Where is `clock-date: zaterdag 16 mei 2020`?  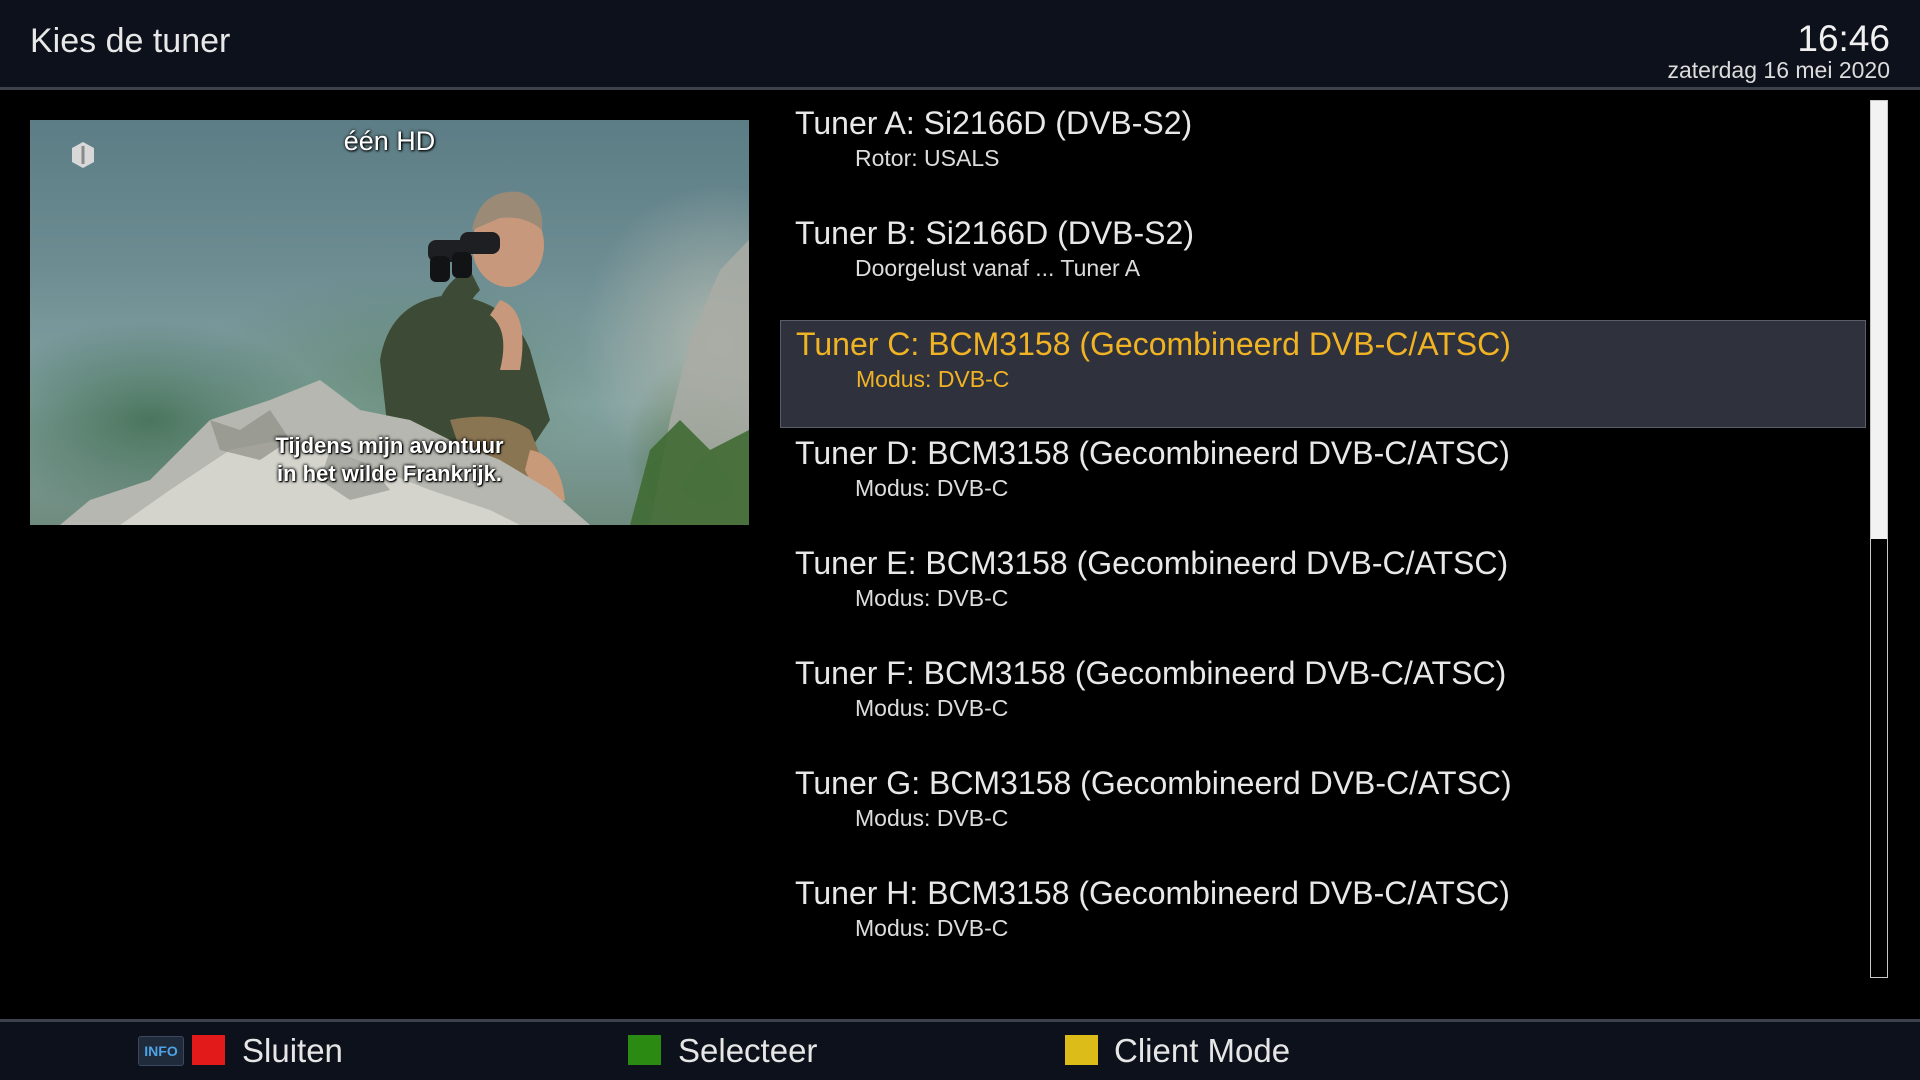 clock-date: zaterdag 16 mei 2020 is located at coordinates (1779, 70).